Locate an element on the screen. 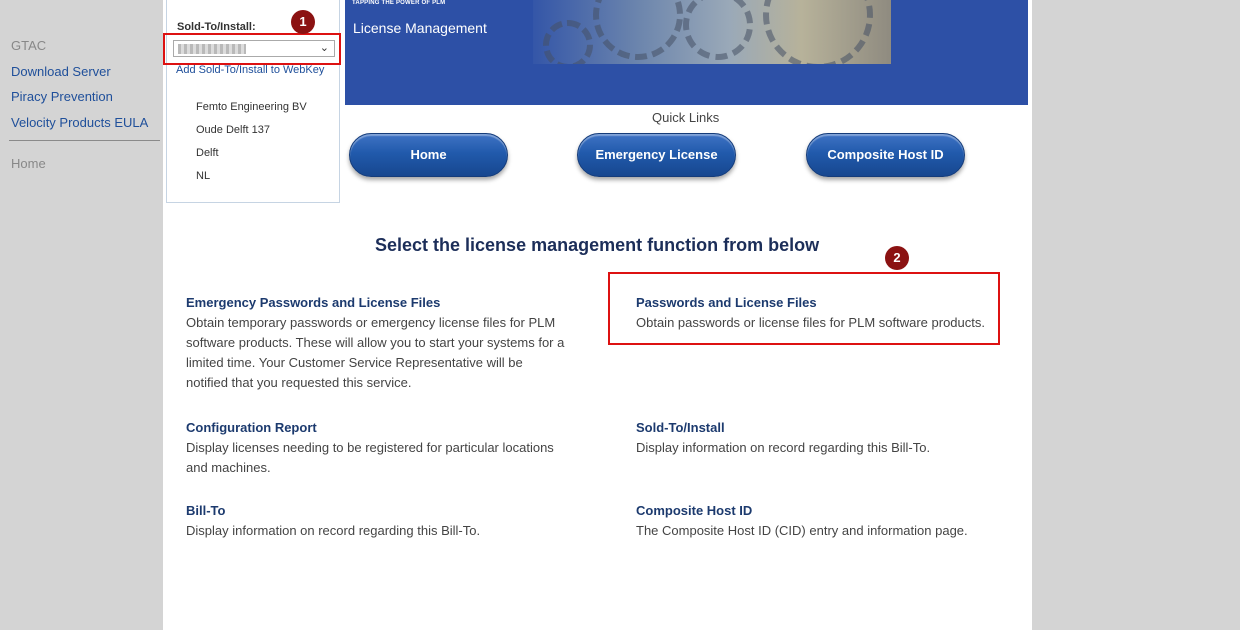 The width and height of the screenshot is (1240, 630). function-title: Bill-To is located at coordinates (376, 510).